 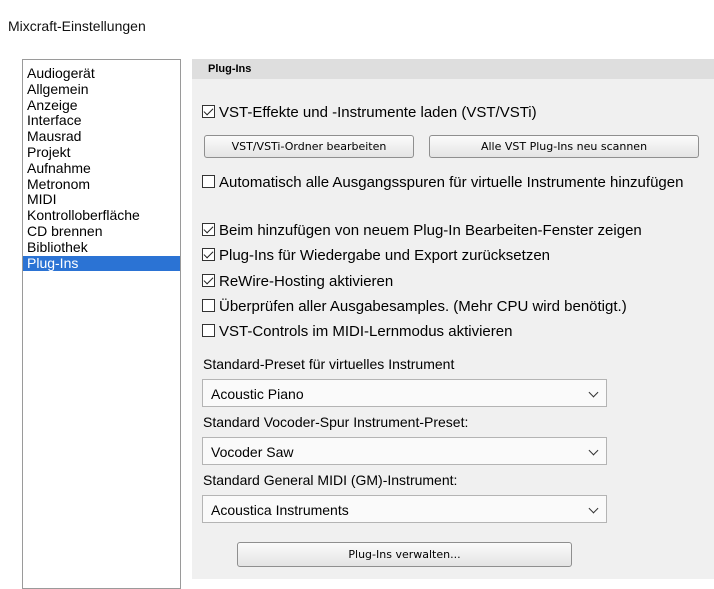 What do you see at coordinates (101, 136) in the screenshot?
I see `sidebar-item-mausrad: Mausrad` at bounding box center [101, 136].